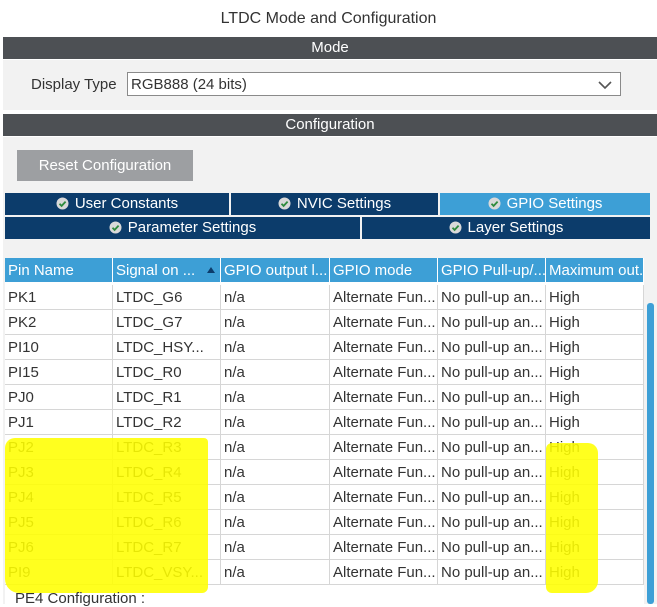 Image resolution: width=657 pixels, height=607 pixels. What do you see at coordinates (59, 270) in the screenshot?
I see `col-header-pin-name: Pin Name` at bounding box center [59, 270].